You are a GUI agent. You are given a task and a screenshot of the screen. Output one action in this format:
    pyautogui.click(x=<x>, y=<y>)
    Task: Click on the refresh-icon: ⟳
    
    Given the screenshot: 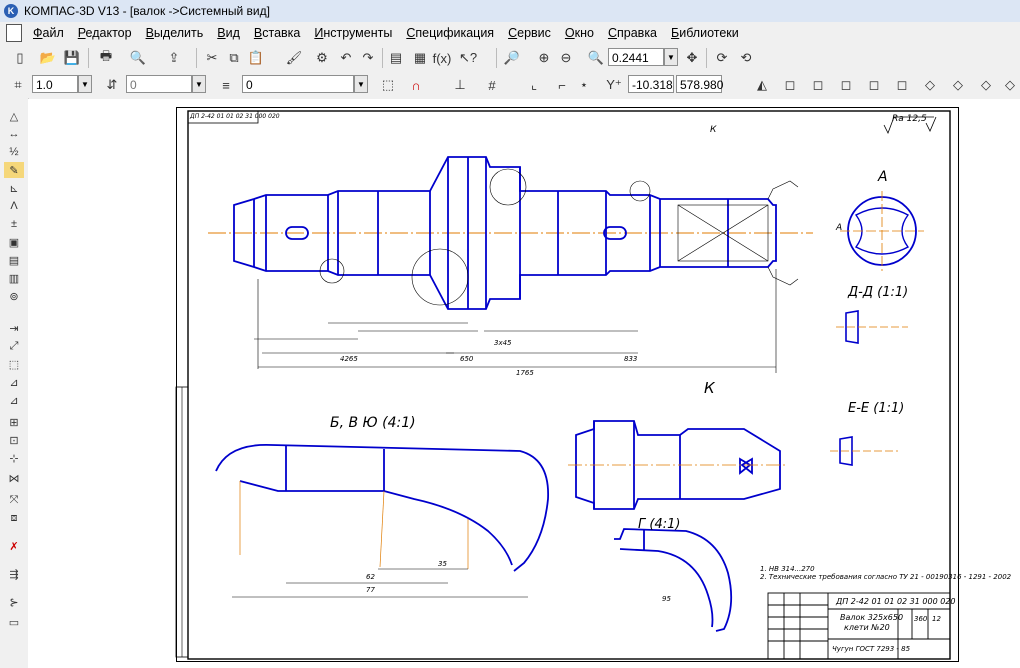 What is the action you would take?
    pyautogui.click(x=722, y=58)
    